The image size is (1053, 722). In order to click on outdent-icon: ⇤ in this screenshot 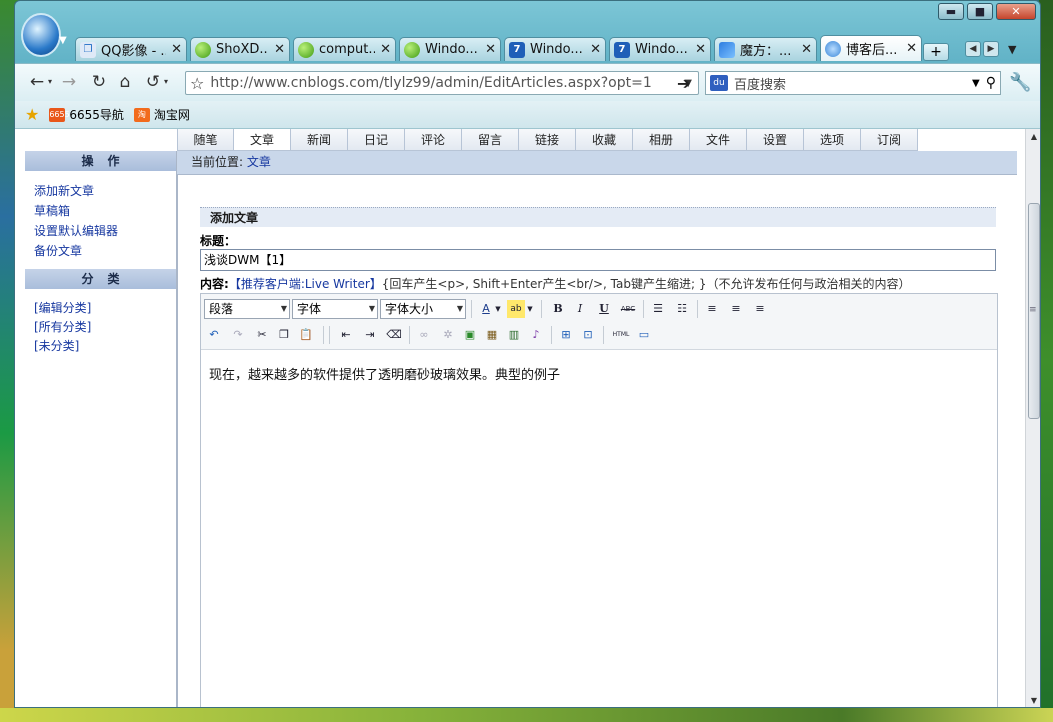, I will do `click(346, 335)`.